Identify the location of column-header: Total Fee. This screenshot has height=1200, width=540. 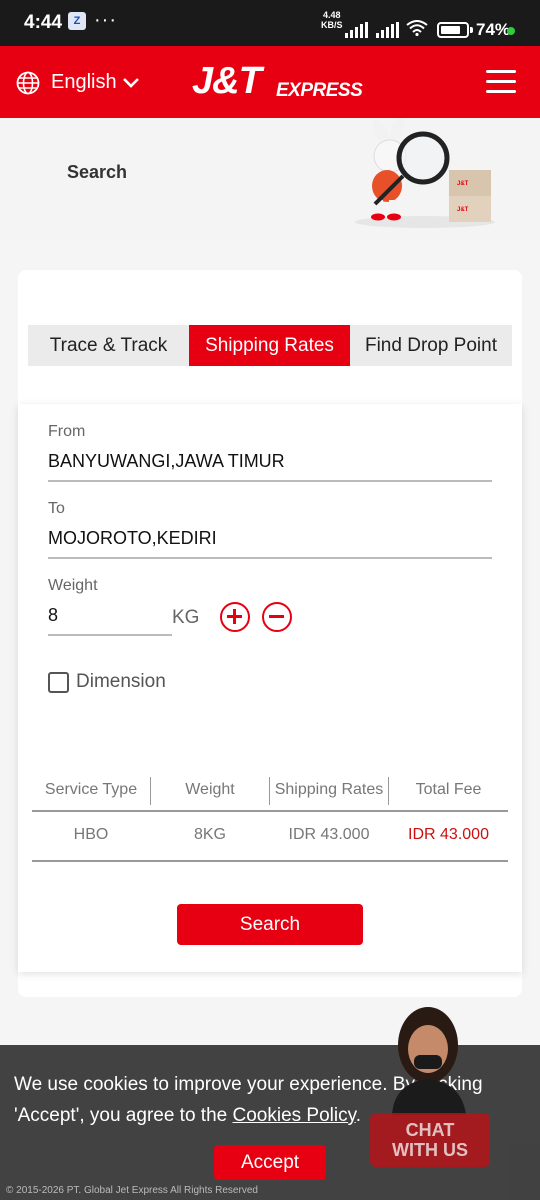
(448, 789).